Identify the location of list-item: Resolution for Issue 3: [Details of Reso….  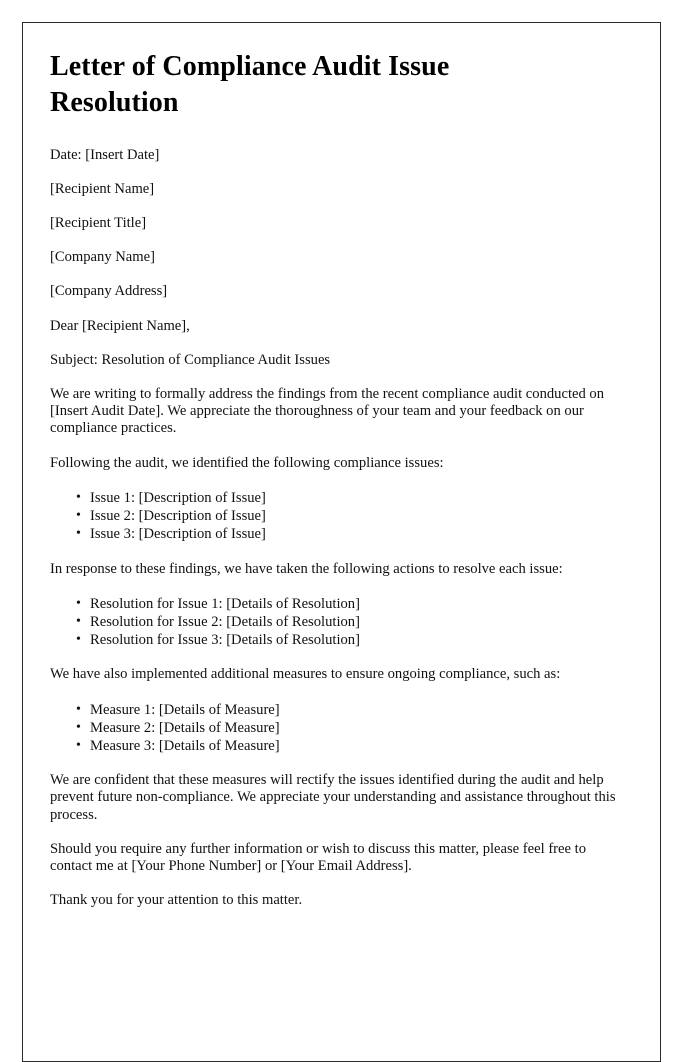
(341, 640).